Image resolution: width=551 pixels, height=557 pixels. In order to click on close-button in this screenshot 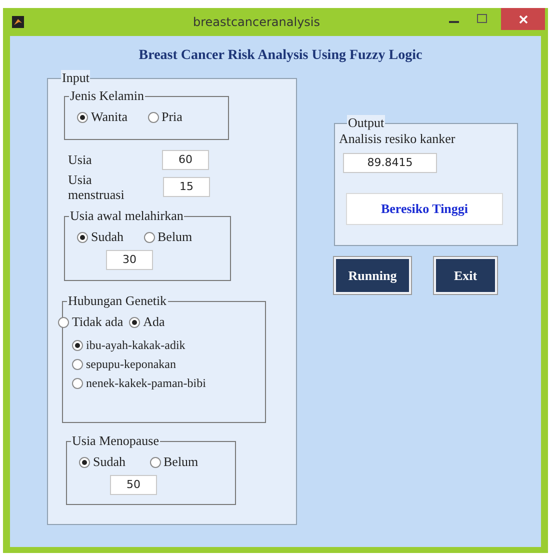, I will do `click(523, 19)`.